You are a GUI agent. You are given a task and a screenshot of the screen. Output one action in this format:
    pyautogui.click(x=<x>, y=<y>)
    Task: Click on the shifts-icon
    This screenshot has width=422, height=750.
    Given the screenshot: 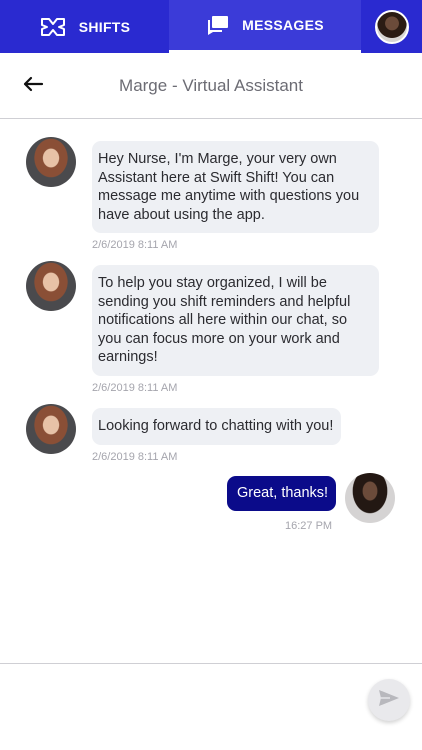 What is the action you would take?
    pyautogui.click(x=53, y=27)
    